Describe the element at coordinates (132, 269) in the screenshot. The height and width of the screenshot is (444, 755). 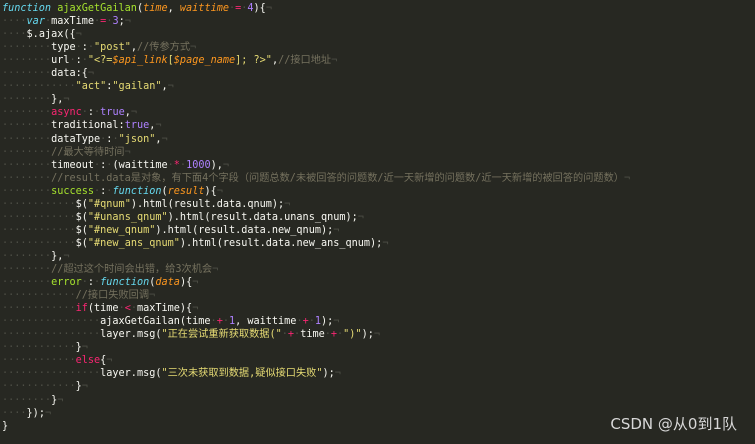
I see `code-token: //超过这个时间会出错，给3次机会` at that location.